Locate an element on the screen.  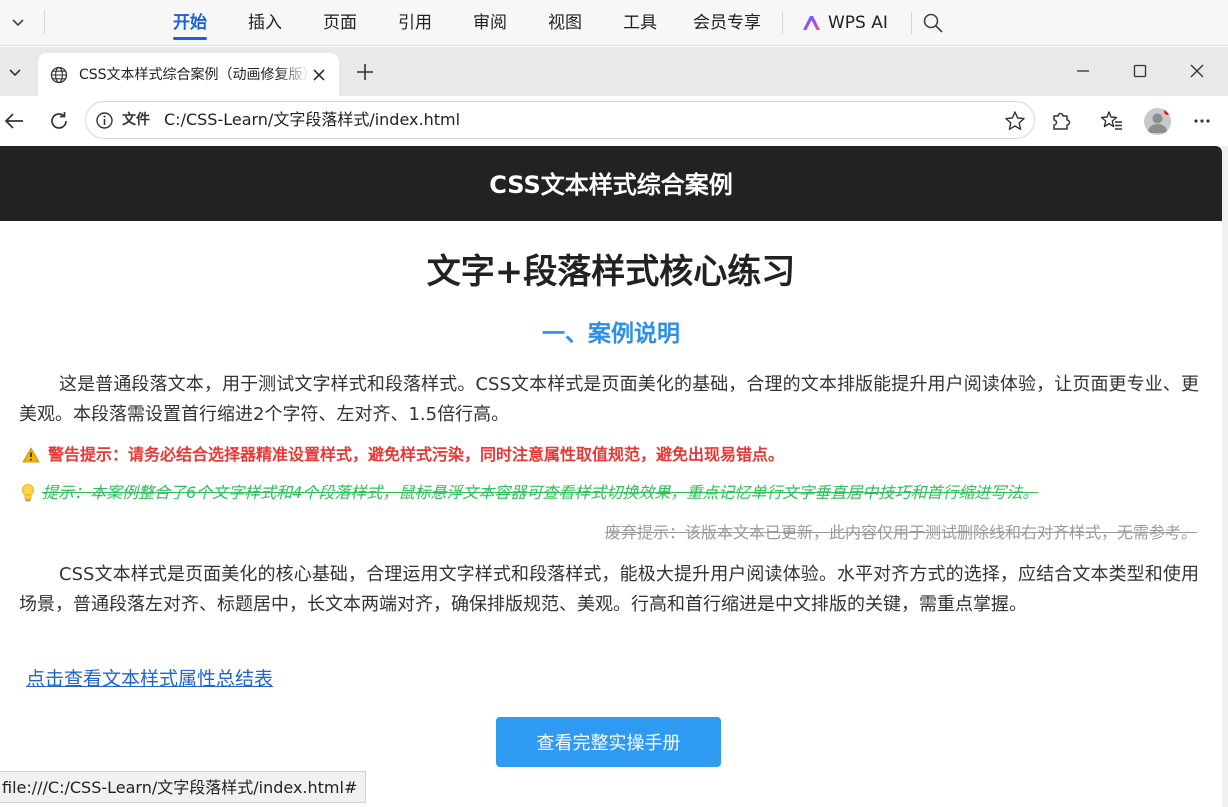
extensions-button is located at coordinates (1061, 121).